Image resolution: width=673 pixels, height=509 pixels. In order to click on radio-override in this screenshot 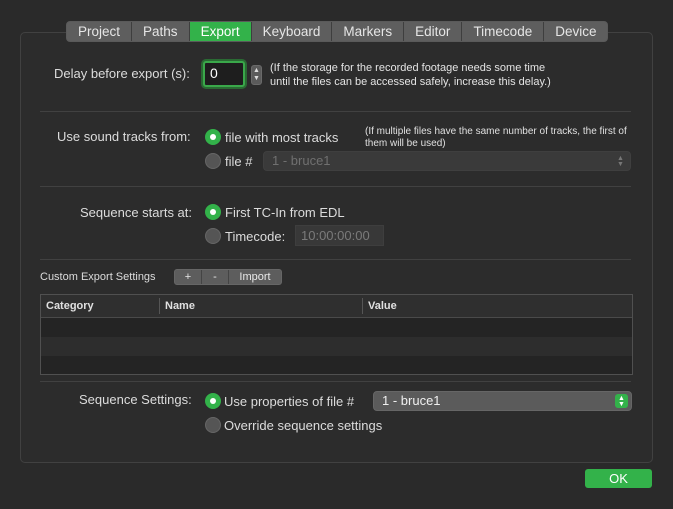, I will do `click(213, 425)`.